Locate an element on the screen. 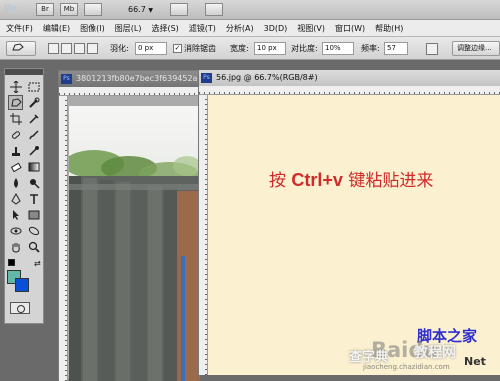  menu-select: 选择(S) is located at coordinates (164, 28).